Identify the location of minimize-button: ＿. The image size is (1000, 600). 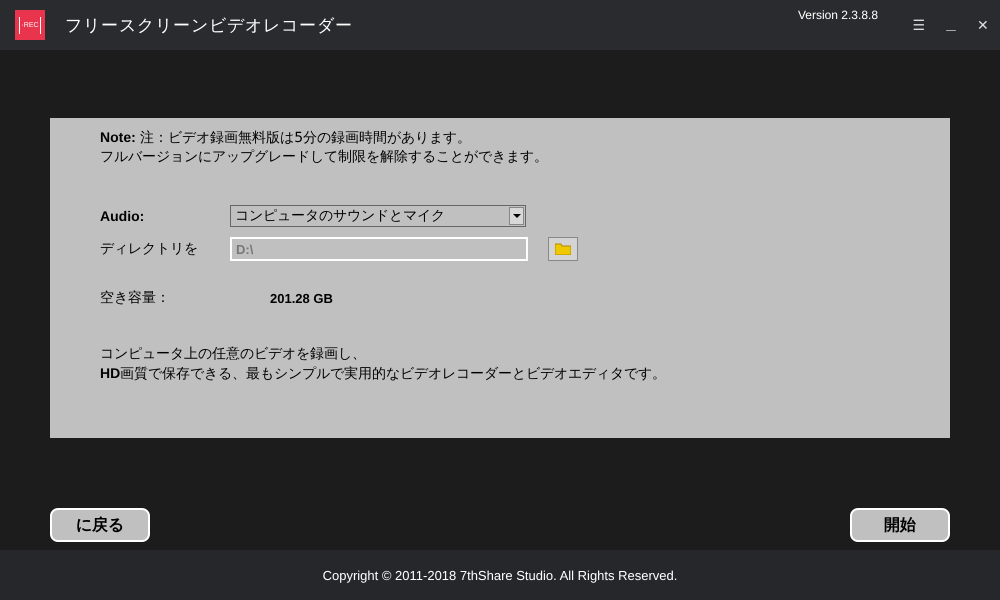
(951, 25).